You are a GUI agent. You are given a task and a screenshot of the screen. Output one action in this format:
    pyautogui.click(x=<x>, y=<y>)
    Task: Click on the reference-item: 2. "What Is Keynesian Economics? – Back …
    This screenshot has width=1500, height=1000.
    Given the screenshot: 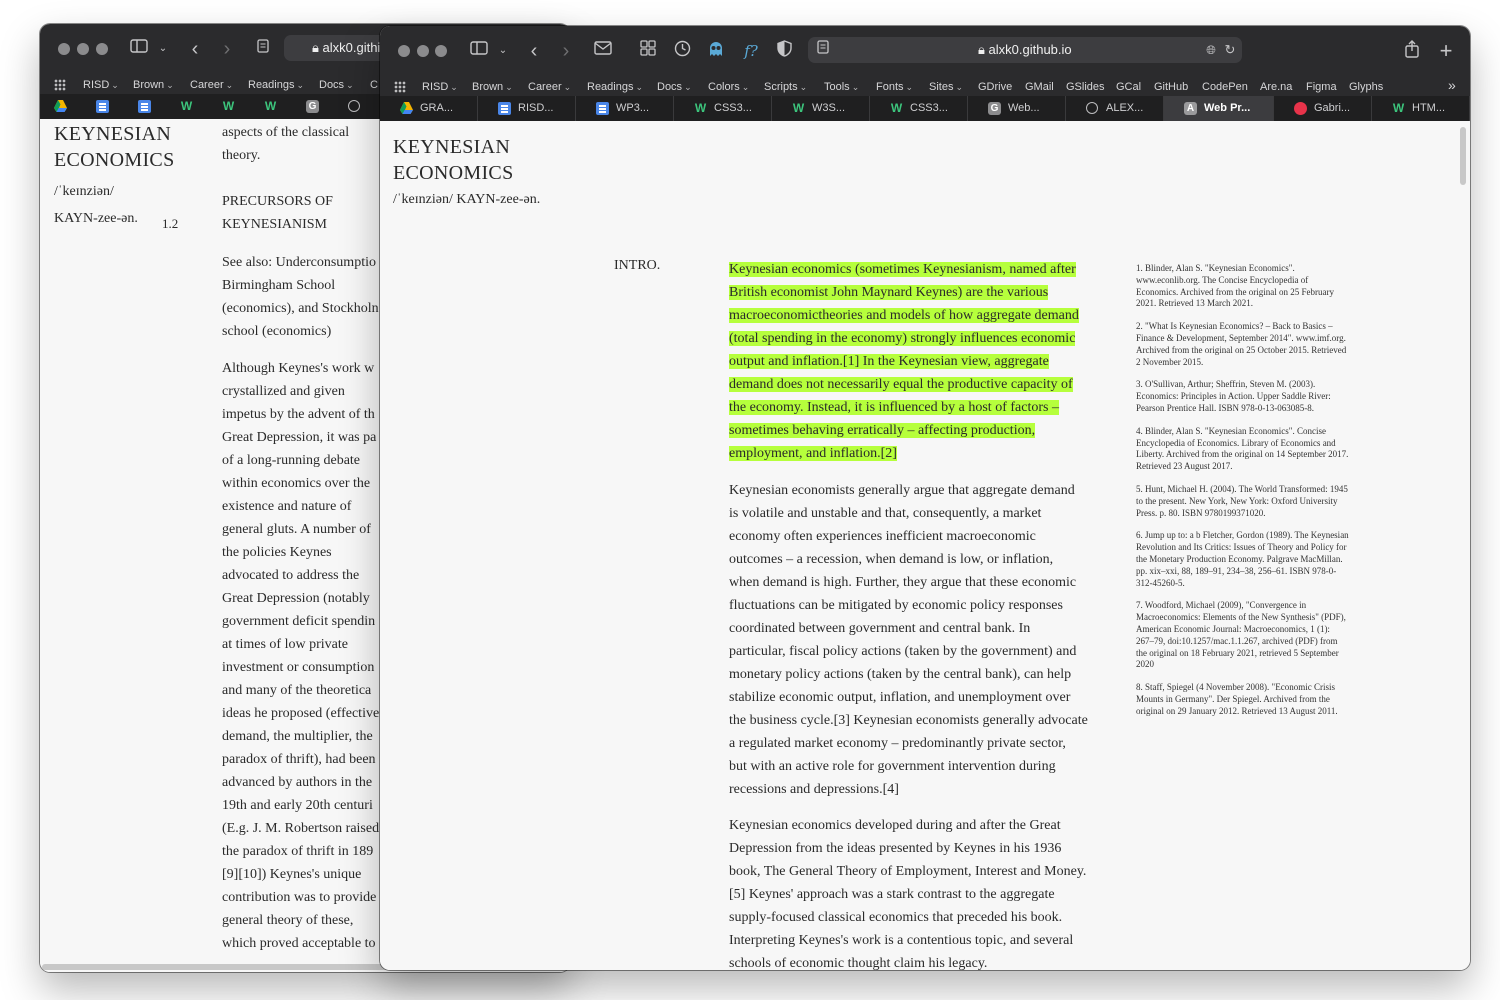 What is the action you would take?
    pyautogui.click(x=1243, y=344)
    